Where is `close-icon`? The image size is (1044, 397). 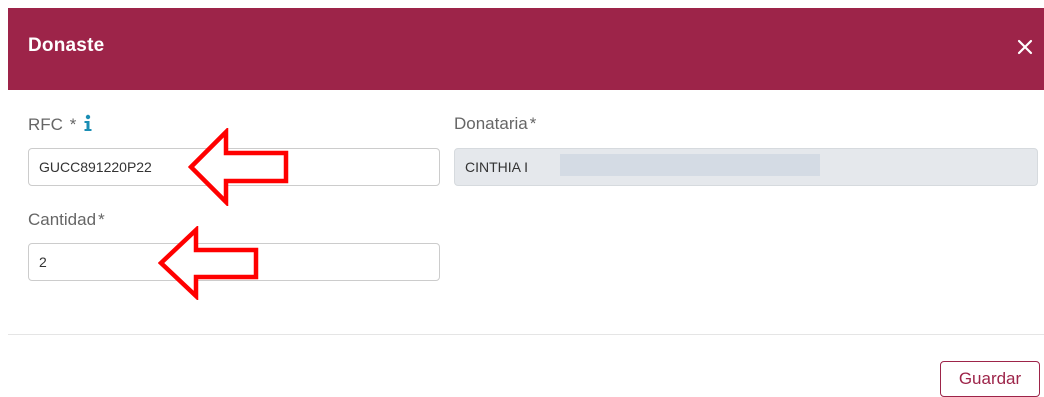 close-icon is located at coordinates (1025, 47).